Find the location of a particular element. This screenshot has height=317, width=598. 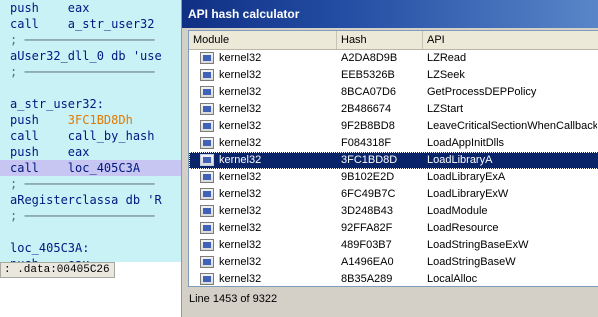

cell-api: LeaveCriticalSectionWhenCallbackRe is located at coordinates (512, 126).